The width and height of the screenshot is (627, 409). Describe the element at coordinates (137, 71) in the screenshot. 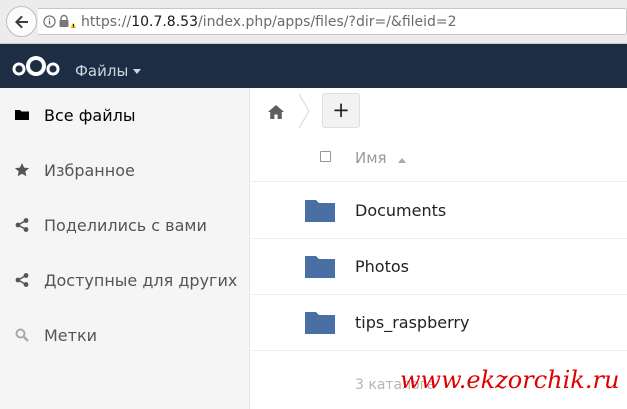

I see `chevron-down-icon` at that location.